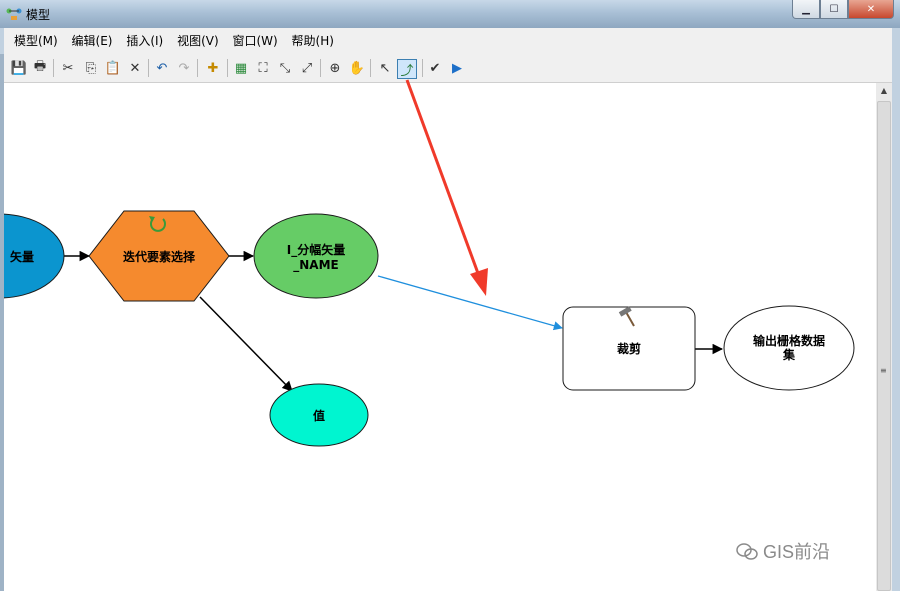 The width and height of the screenshot is (900, 591). I want to click on watermark-text: GIS前沿, so click(797, 552).